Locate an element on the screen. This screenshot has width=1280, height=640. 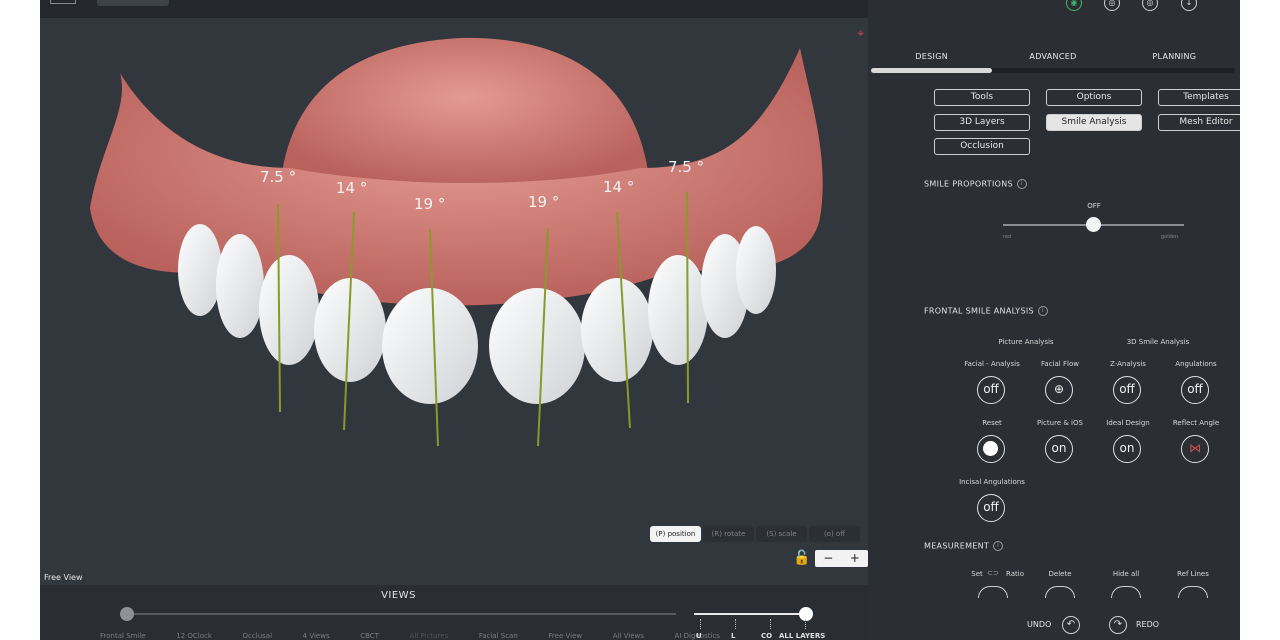
layer-labels: U L CO ALL LAYERS is located at coordinates (760, 636).